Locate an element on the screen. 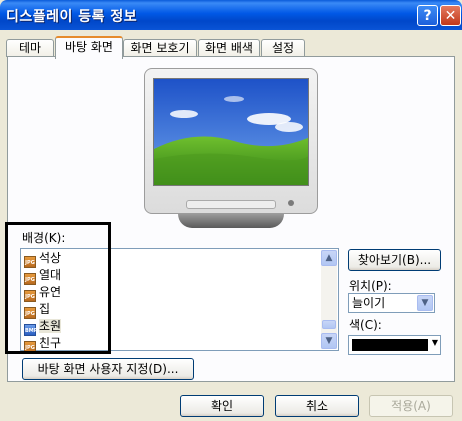  question-icon: ? is located at coordinates (427, 16).